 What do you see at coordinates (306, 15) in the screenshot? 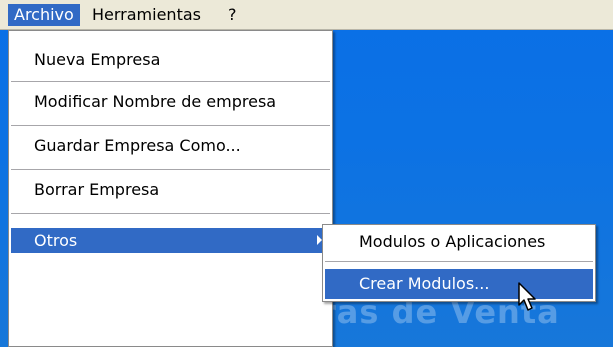
I see `menu-bar: Archivo Herramientas ?` at bounding box center [306, 15].